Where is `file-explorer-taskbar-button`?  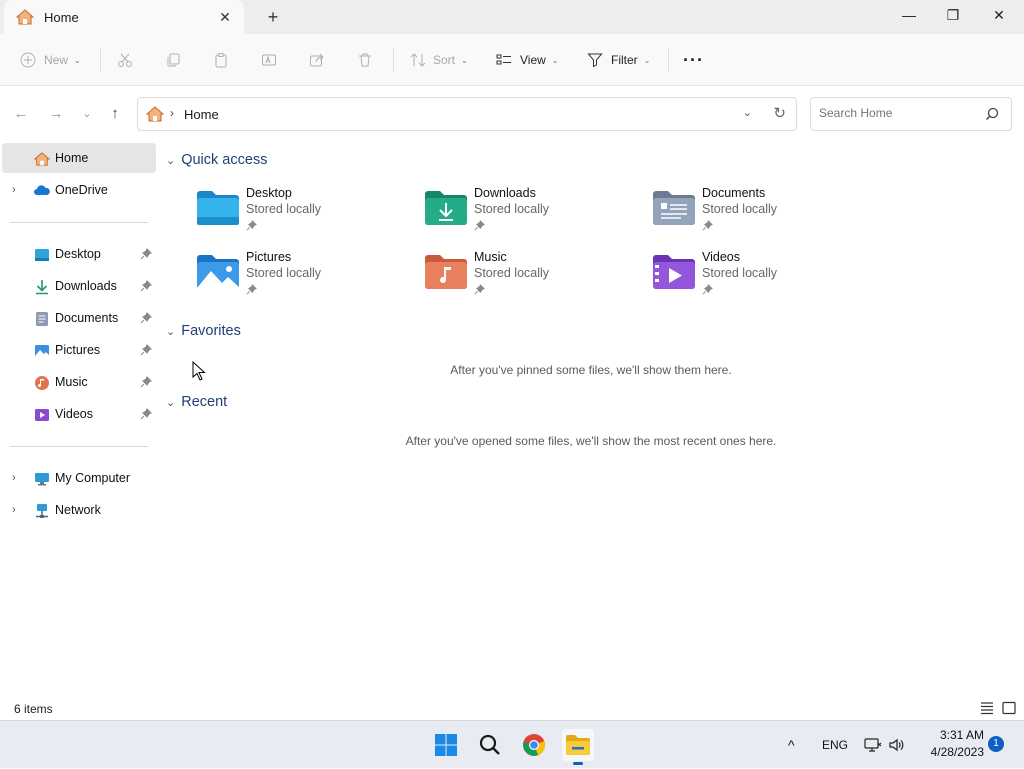
file-explorer-taskbar-button is located at coordinates (578, 747).